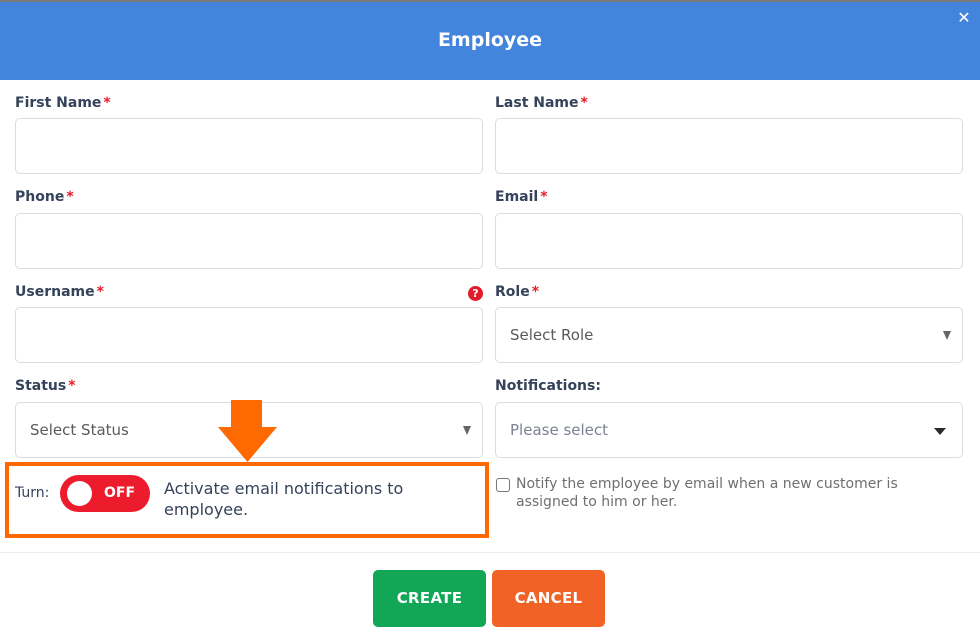 The width and height of the screenshot is (980, 643). I want to click on close-icon: ✕, so click(964, 18).